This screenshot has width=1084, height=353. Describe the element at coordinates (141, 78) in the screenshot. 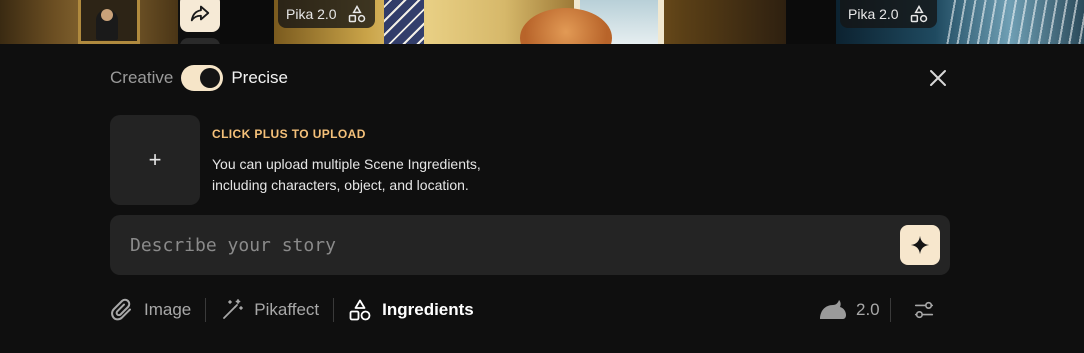

I see `mode-creative-label: Creative` at that location.